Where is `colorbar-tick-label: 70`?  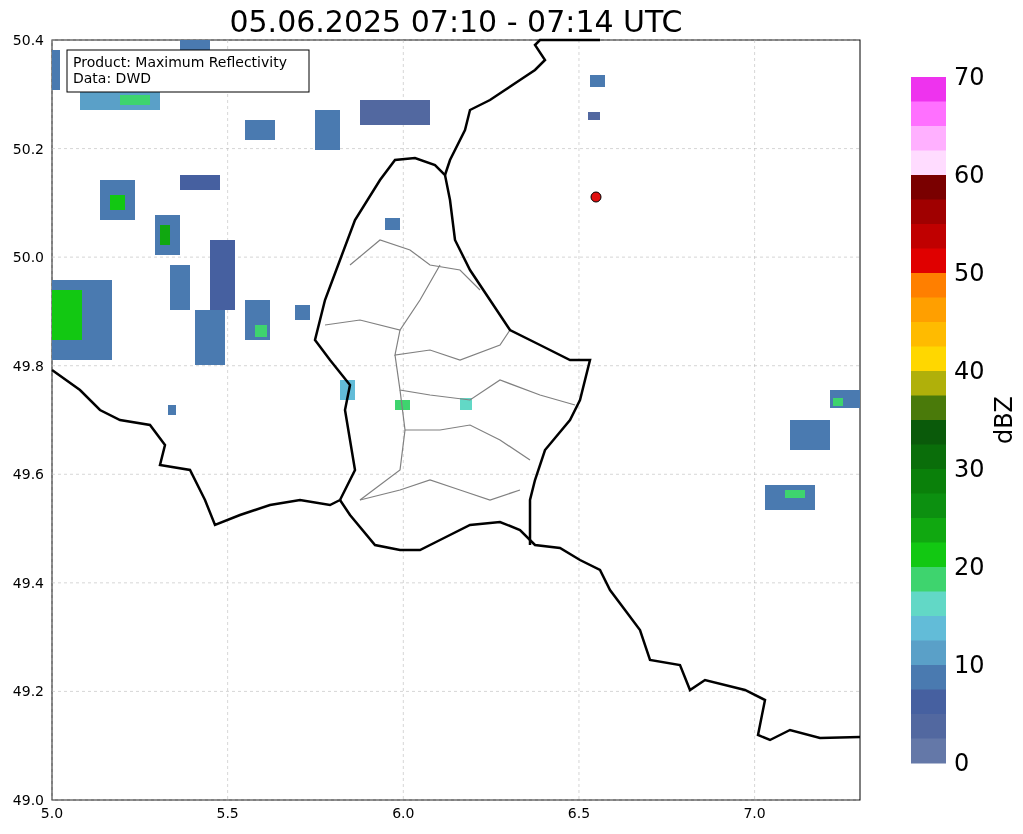
colorbar-tick-label: 70 is located at coordinates (969, 77).